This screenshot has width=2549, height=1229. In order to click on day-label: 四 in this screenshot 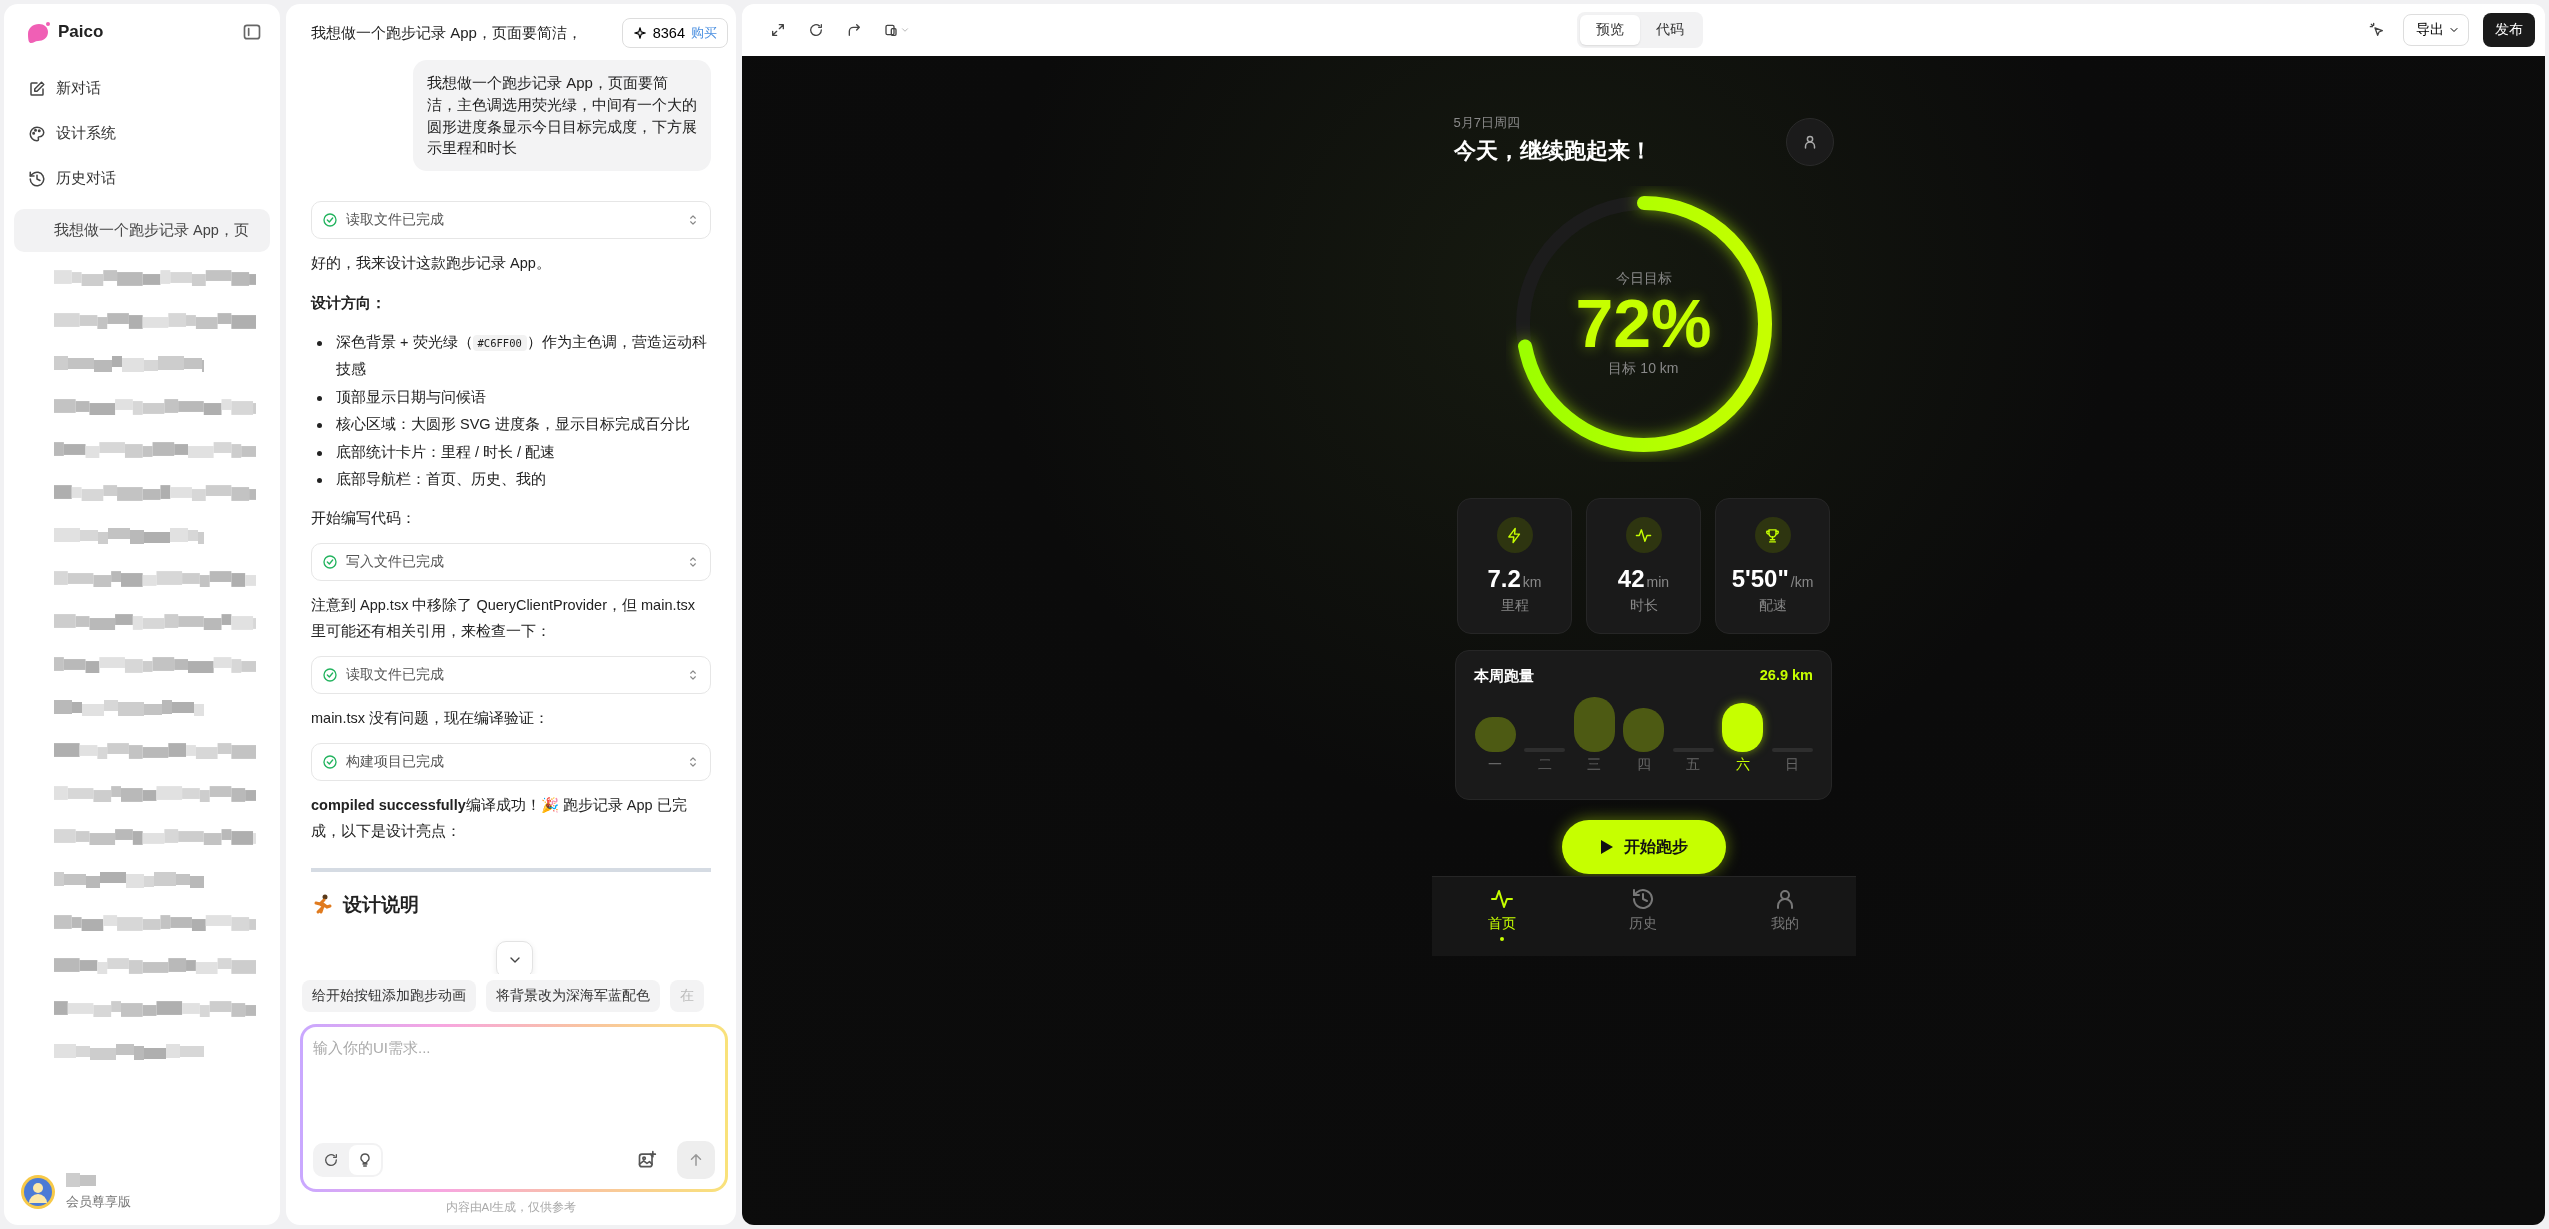, I will do `click(1643, 765)`.